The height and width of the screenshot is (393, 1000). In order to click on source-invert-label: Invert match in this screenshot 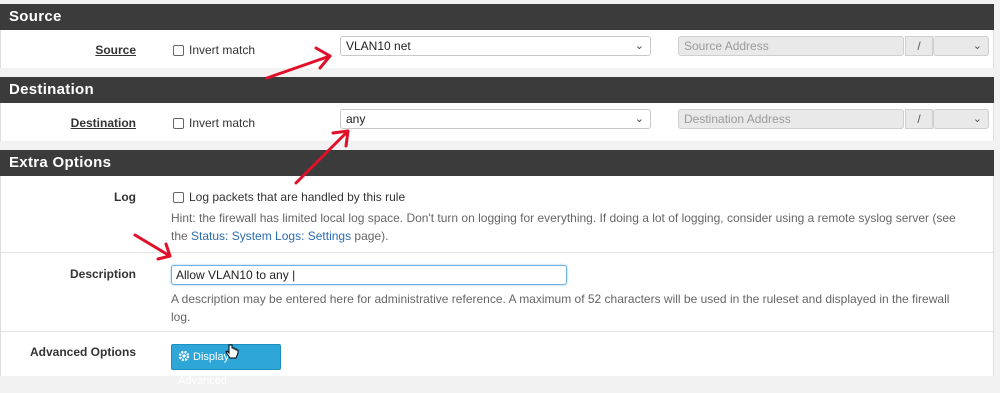, I will do `click(222, 50)`.